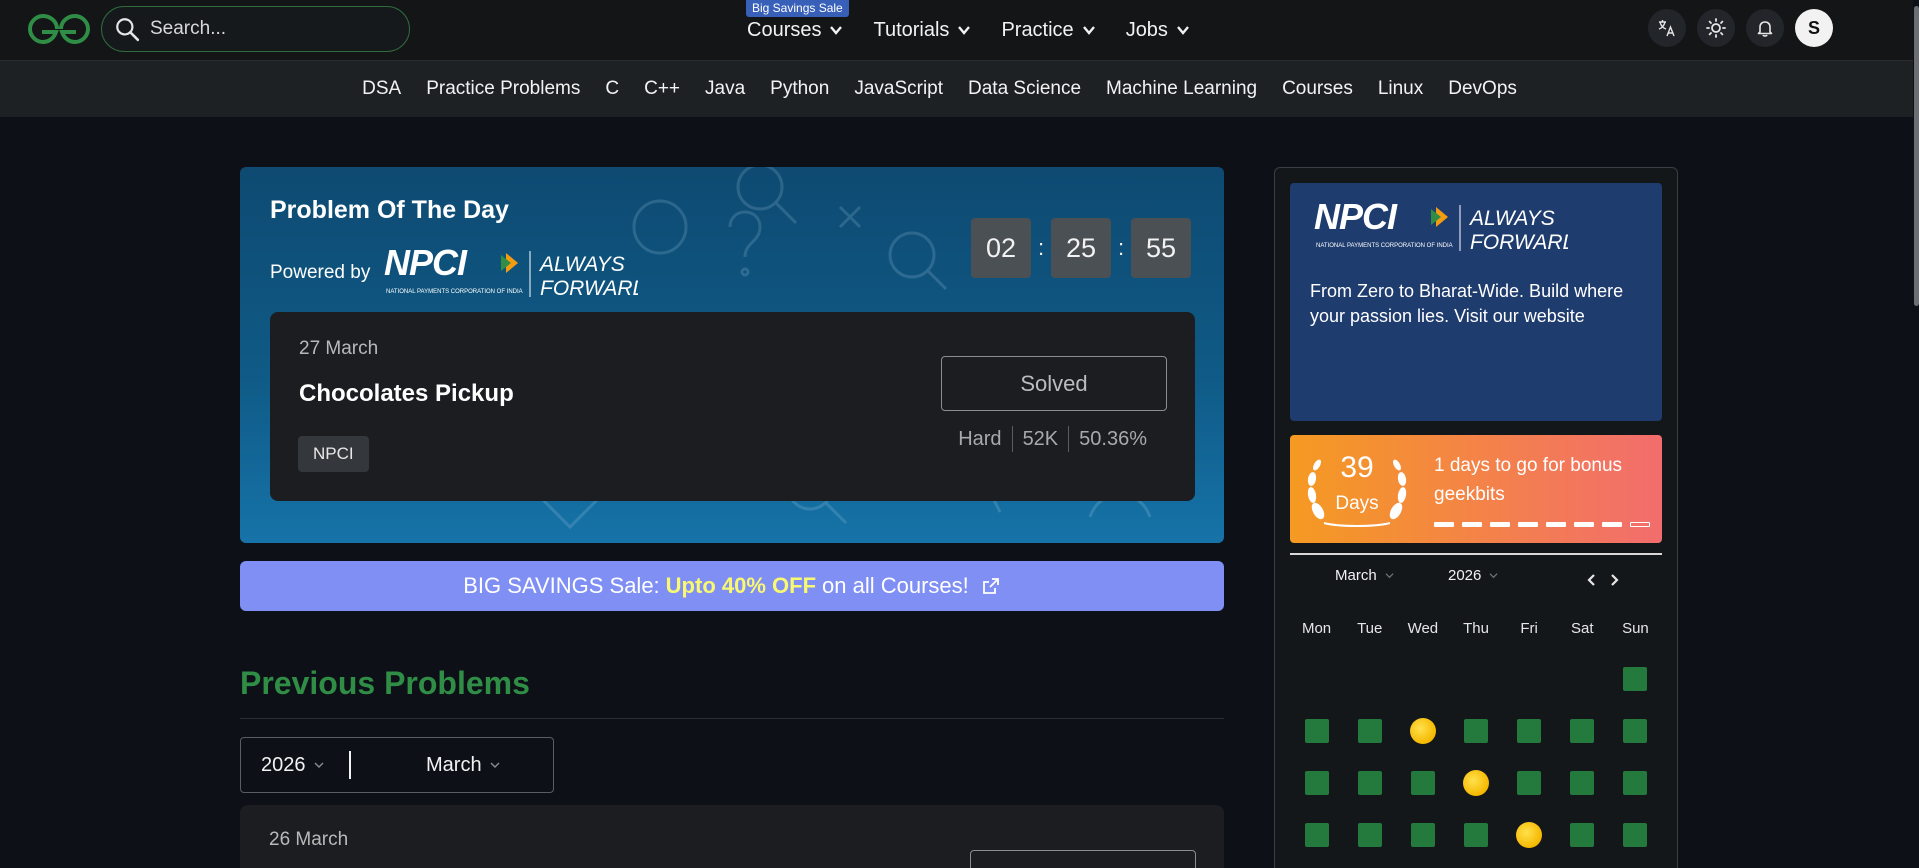 The height and width of the screenshot is (868, 1919). I want to click on subnav-courses: Courses, so click(1317, 89).